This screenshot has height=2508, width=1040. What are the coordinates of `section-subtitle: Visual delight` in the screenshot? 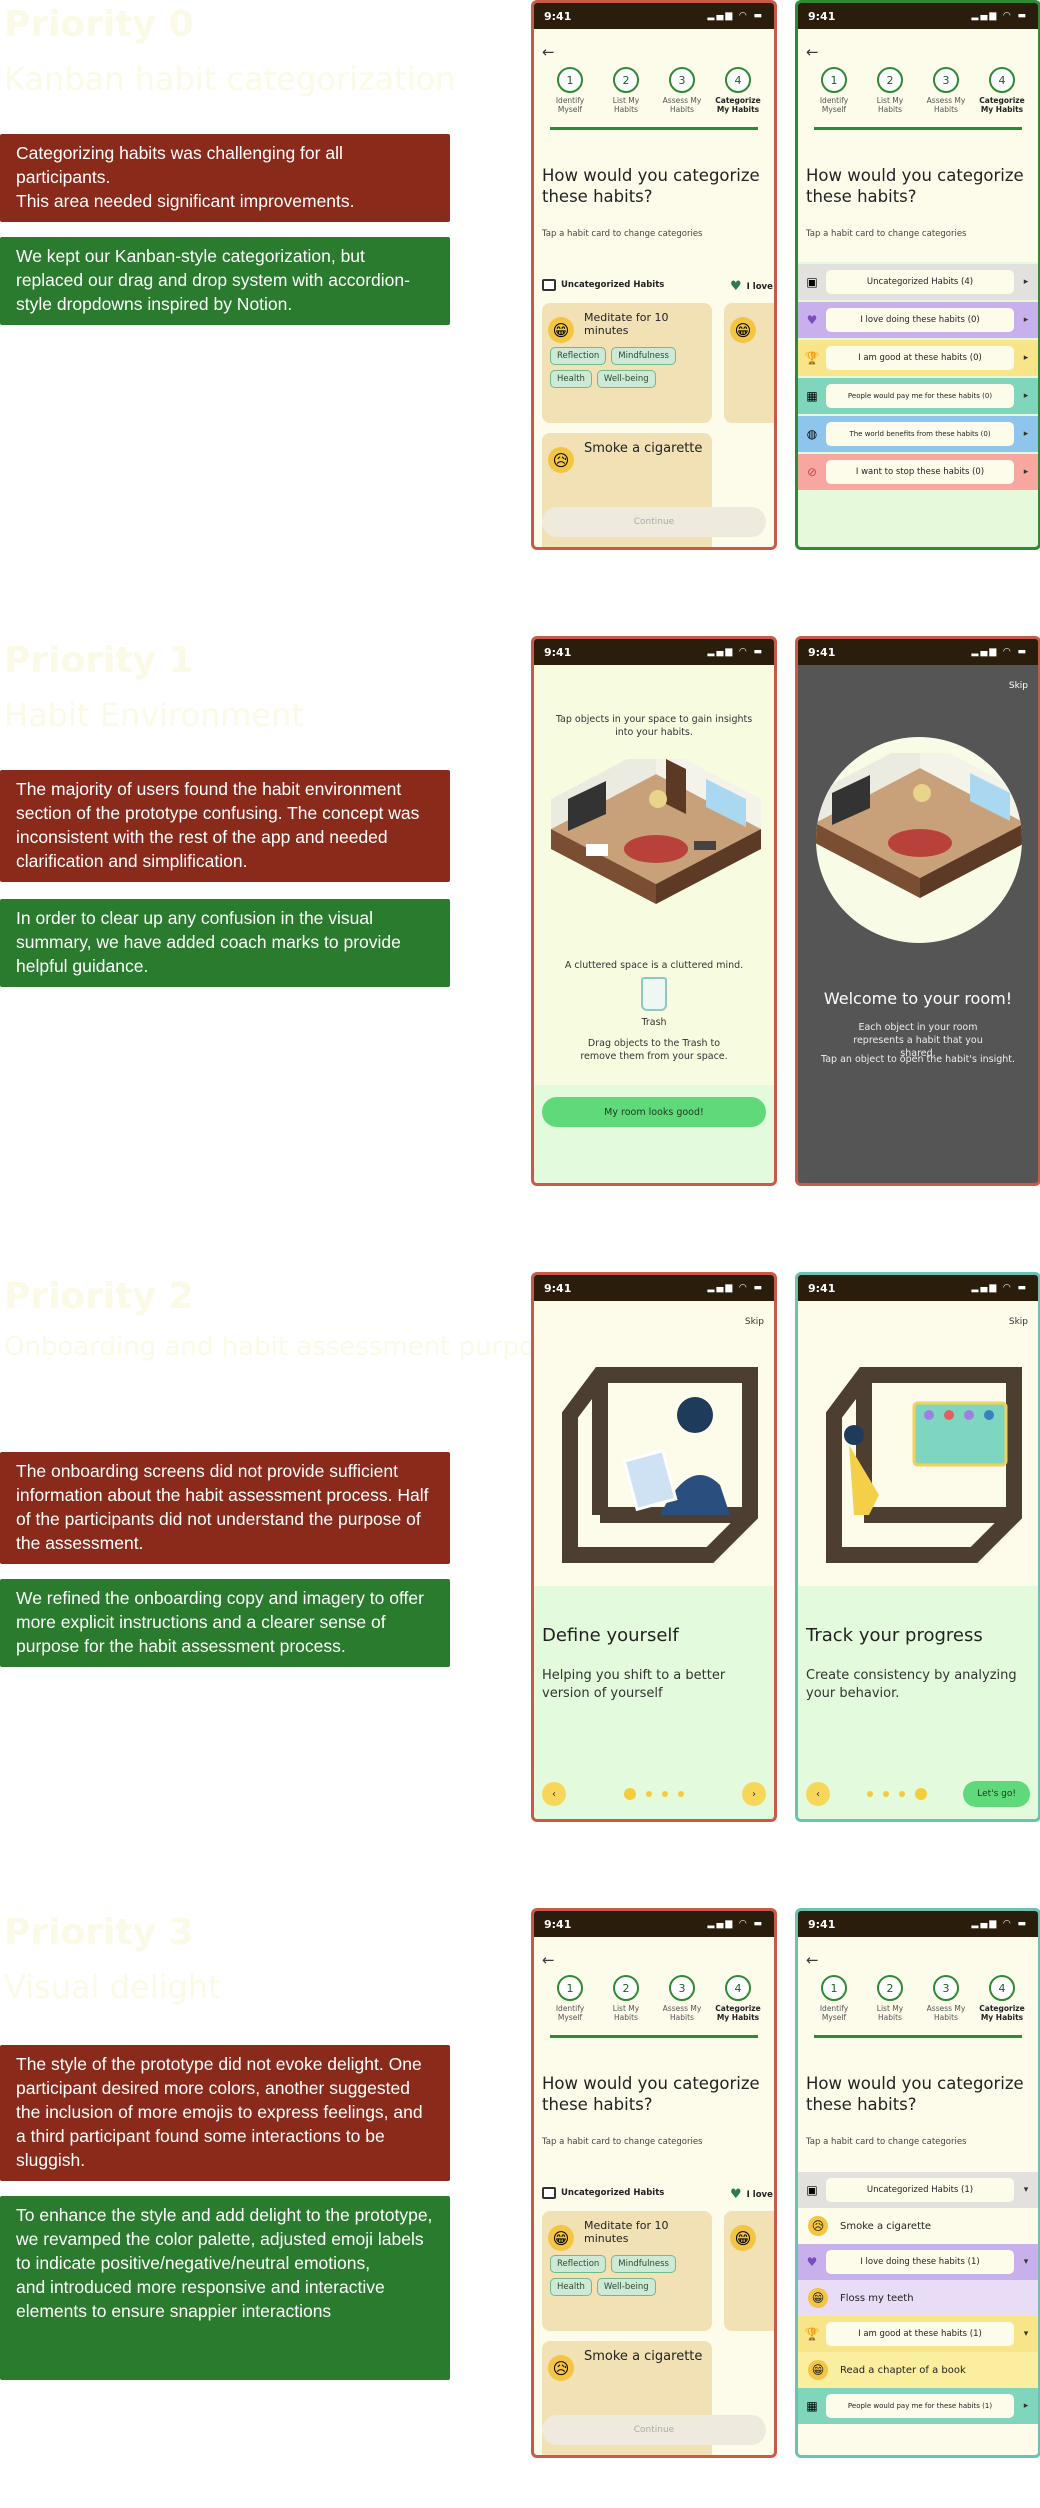 It's located at (112, 1987).